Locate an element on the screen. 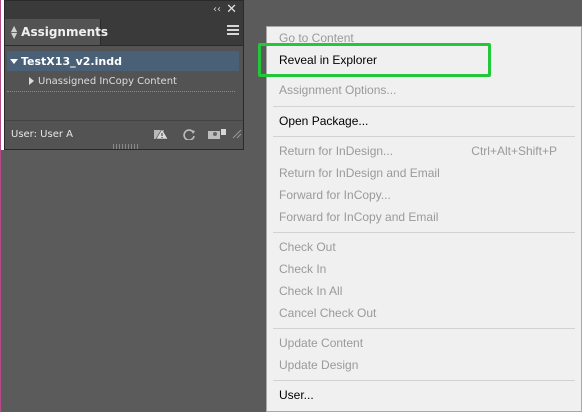 This screenshot has height=412, width=582. close-panel-icon: ✕ is located at coordinates (231, 9).